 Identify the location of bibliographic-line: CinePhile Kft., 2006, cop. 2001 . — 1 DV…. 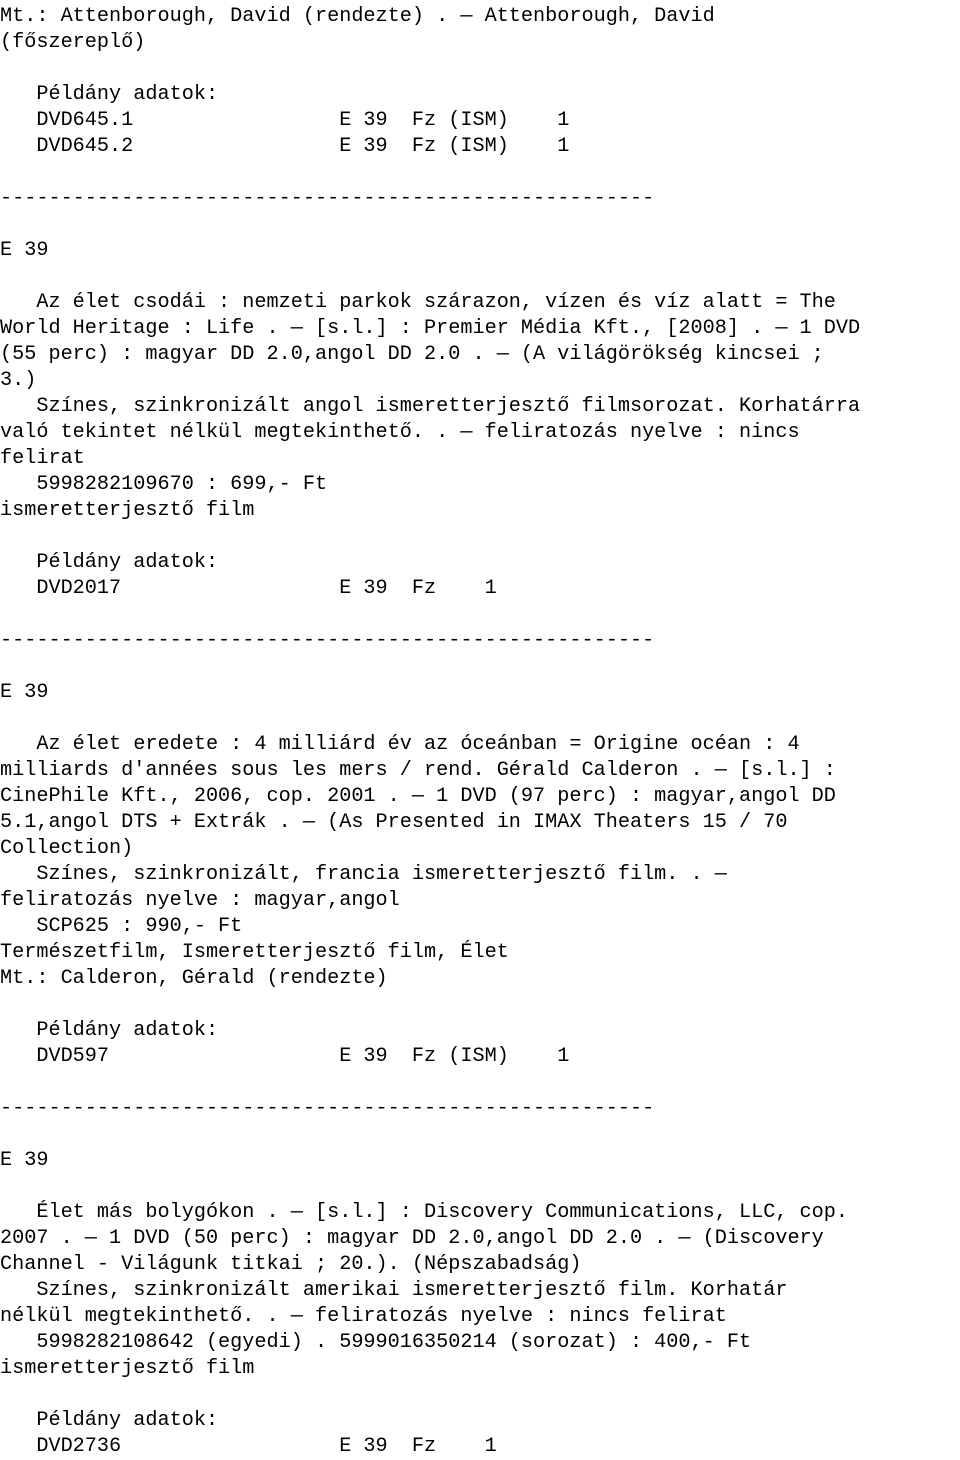
(418, 796).